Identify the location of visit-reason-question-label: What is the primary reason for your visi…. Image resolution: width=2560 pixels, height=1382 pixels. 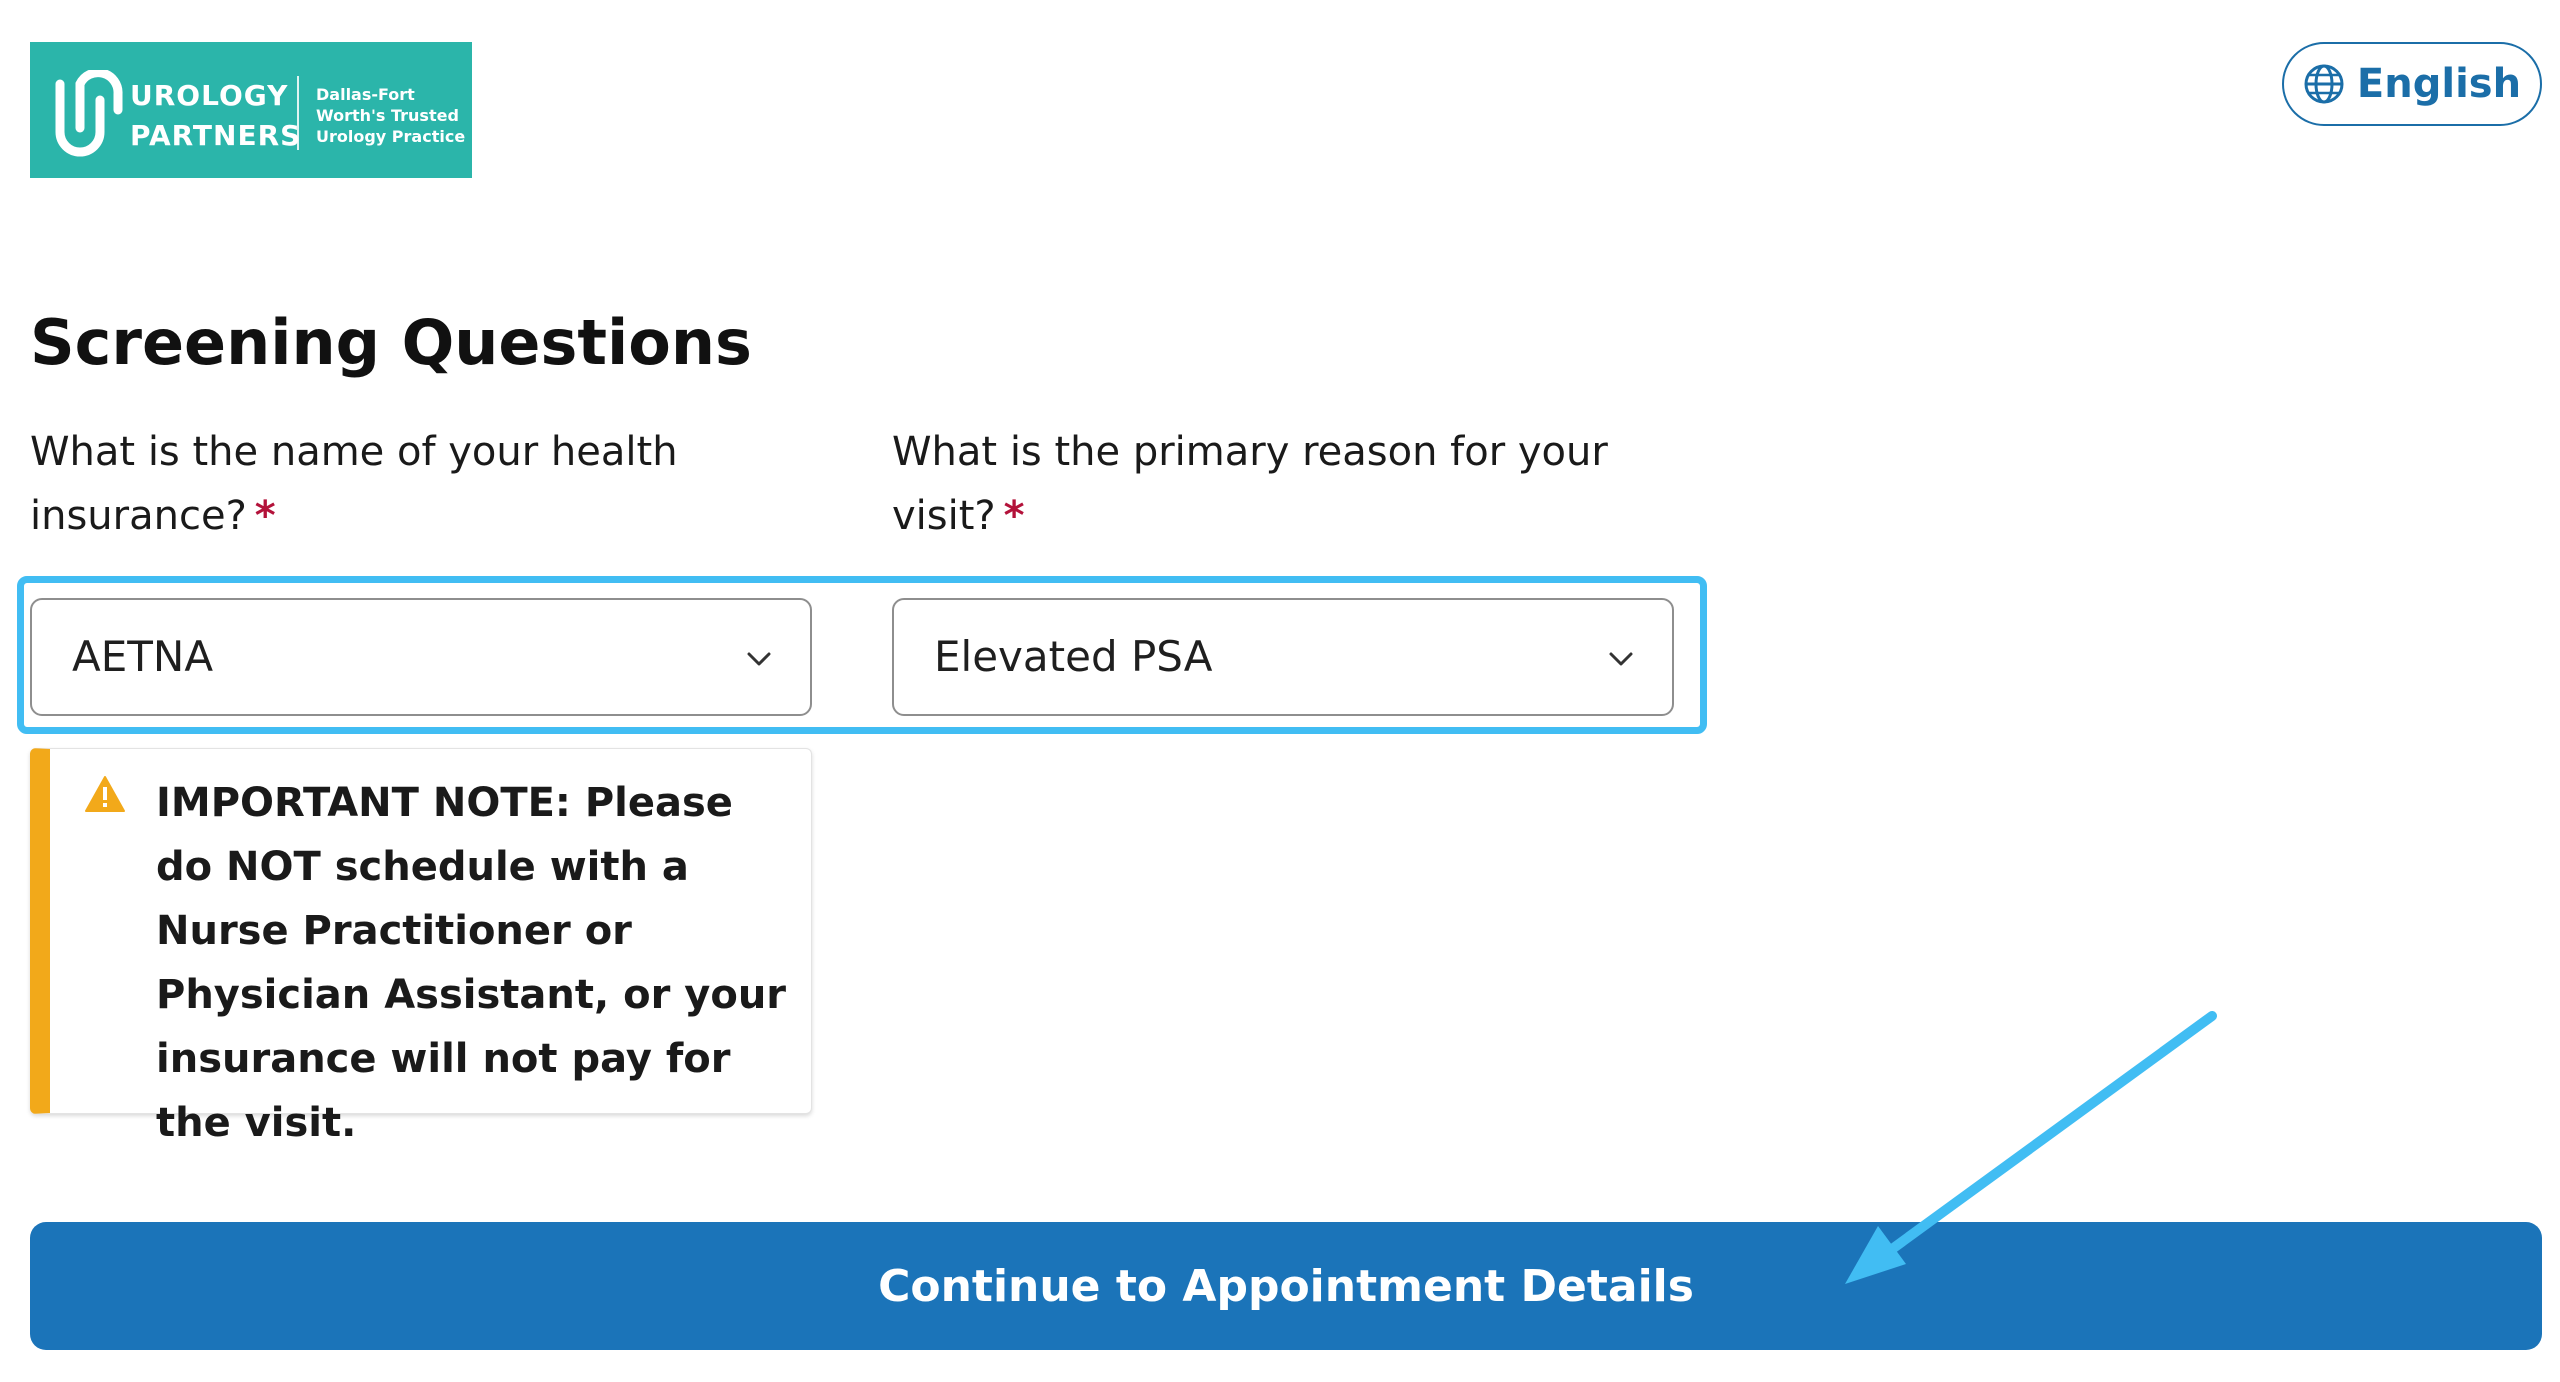
(1282, 484).